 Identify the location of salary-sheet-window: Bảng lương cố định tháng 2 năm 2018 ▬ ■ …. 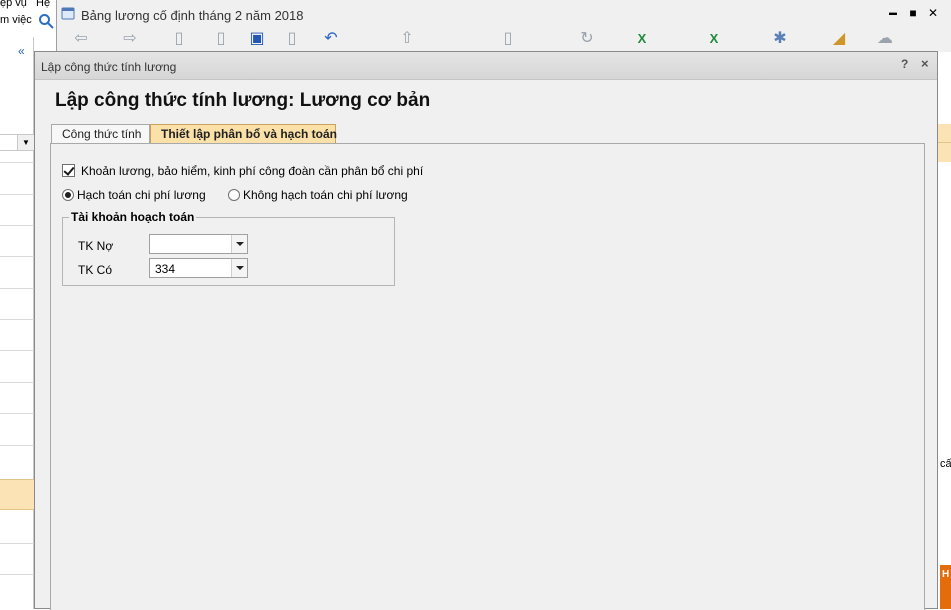
(503, 26).